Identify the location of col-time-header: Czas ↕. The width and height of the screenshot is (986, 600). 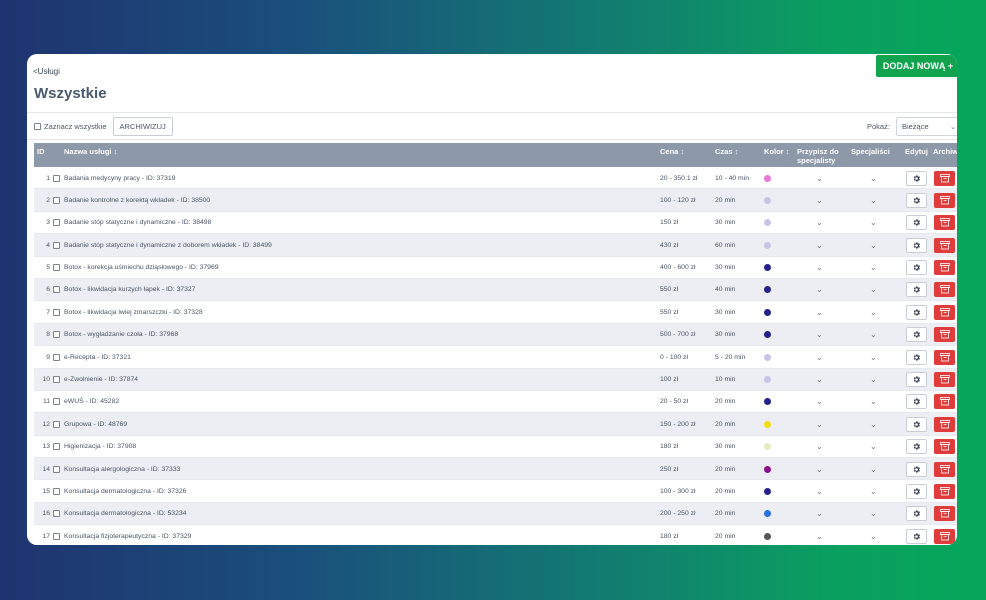
(726, 151).